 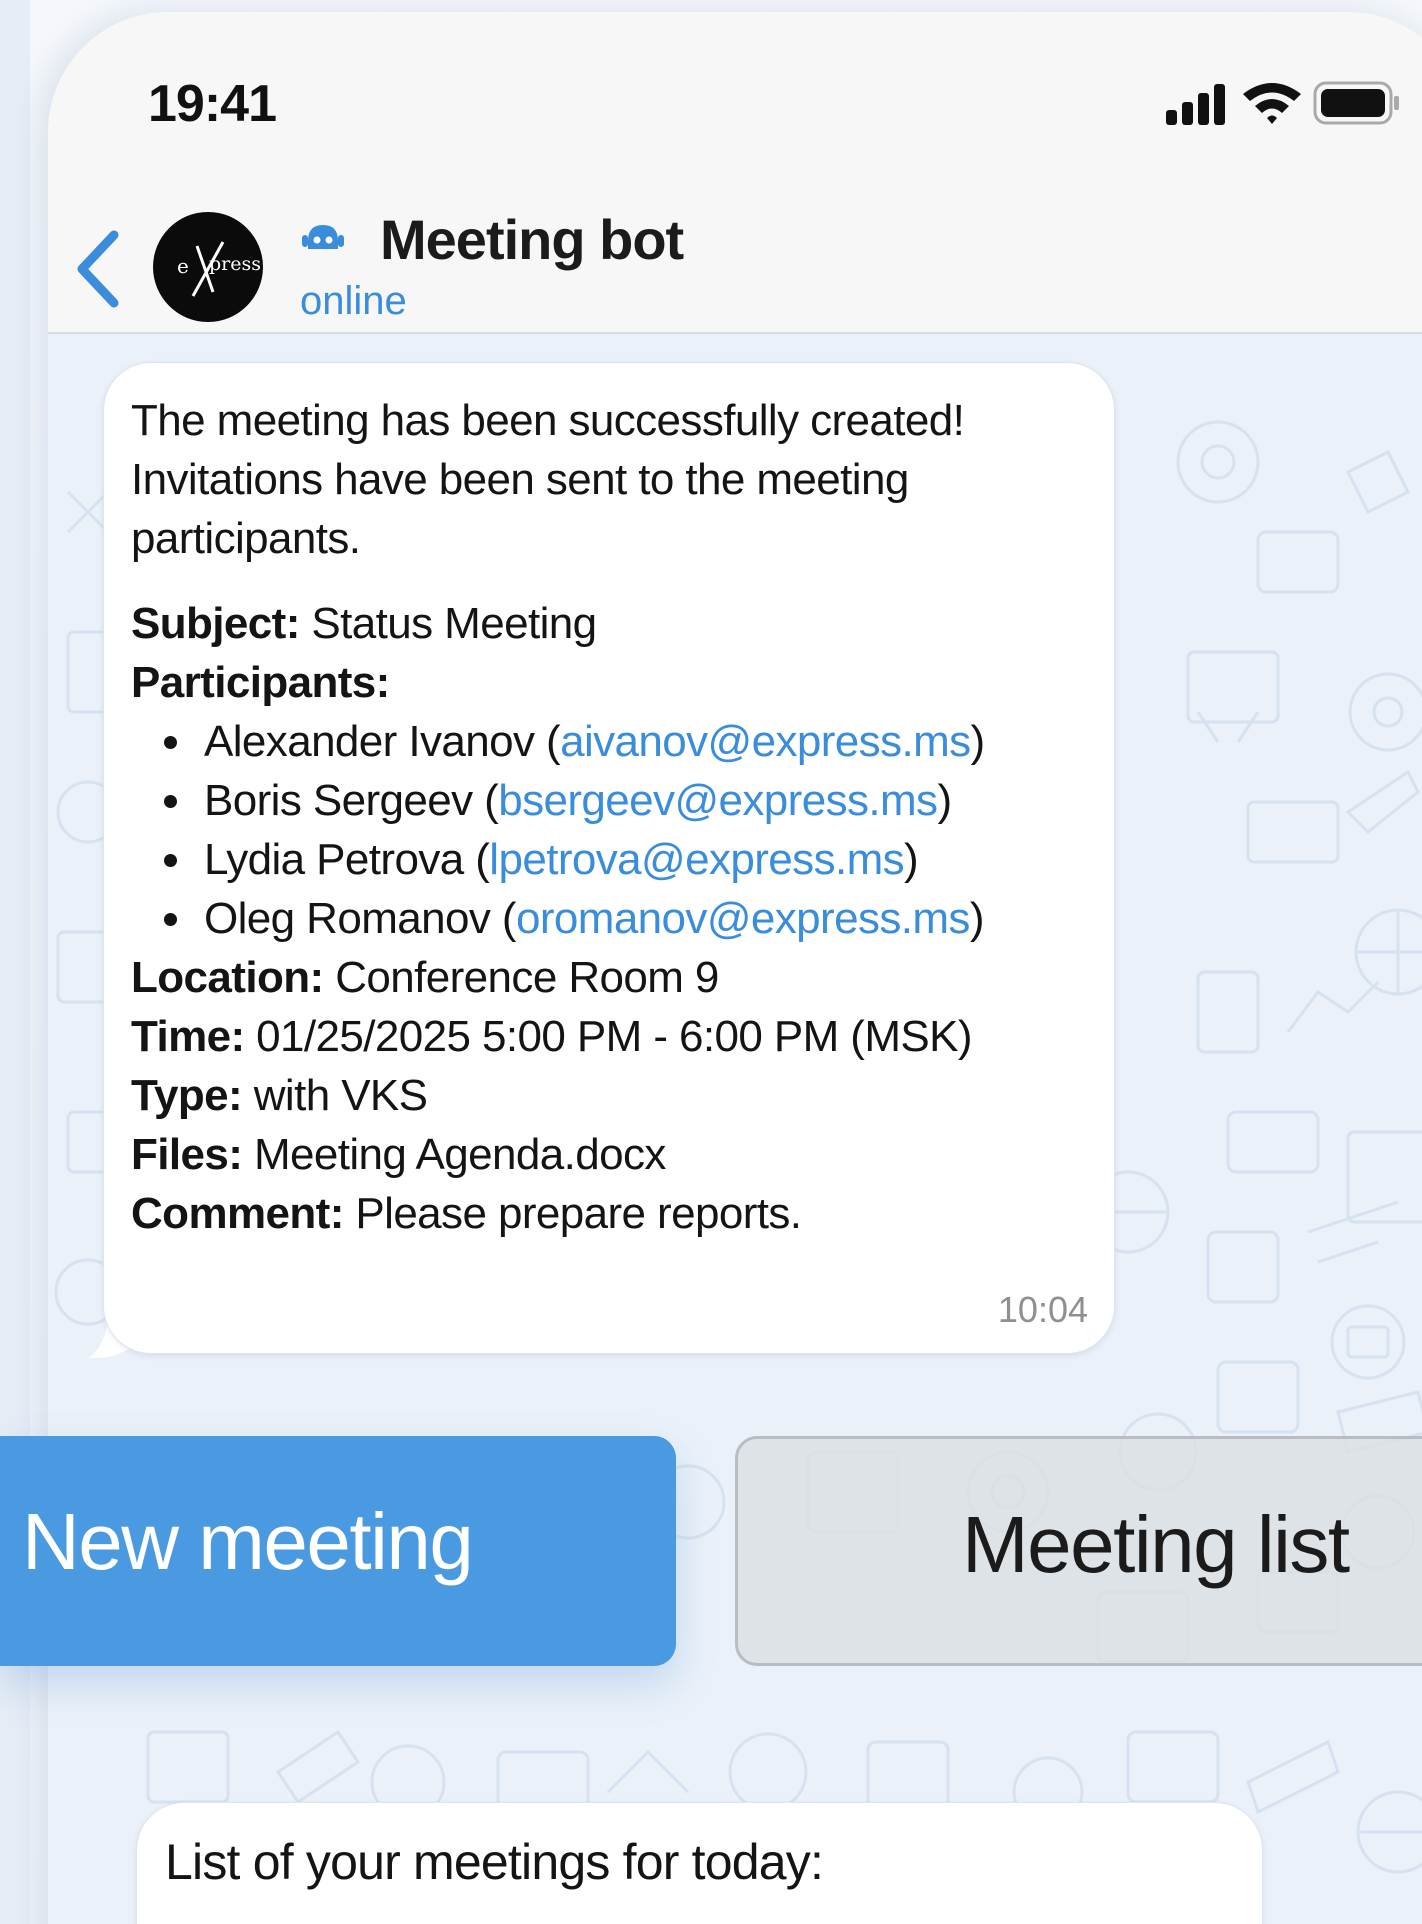 I want to click on time-value: 01/25/2025 5:00 PM - 6:00 PM (MSK), so click(x=608, y=1036).